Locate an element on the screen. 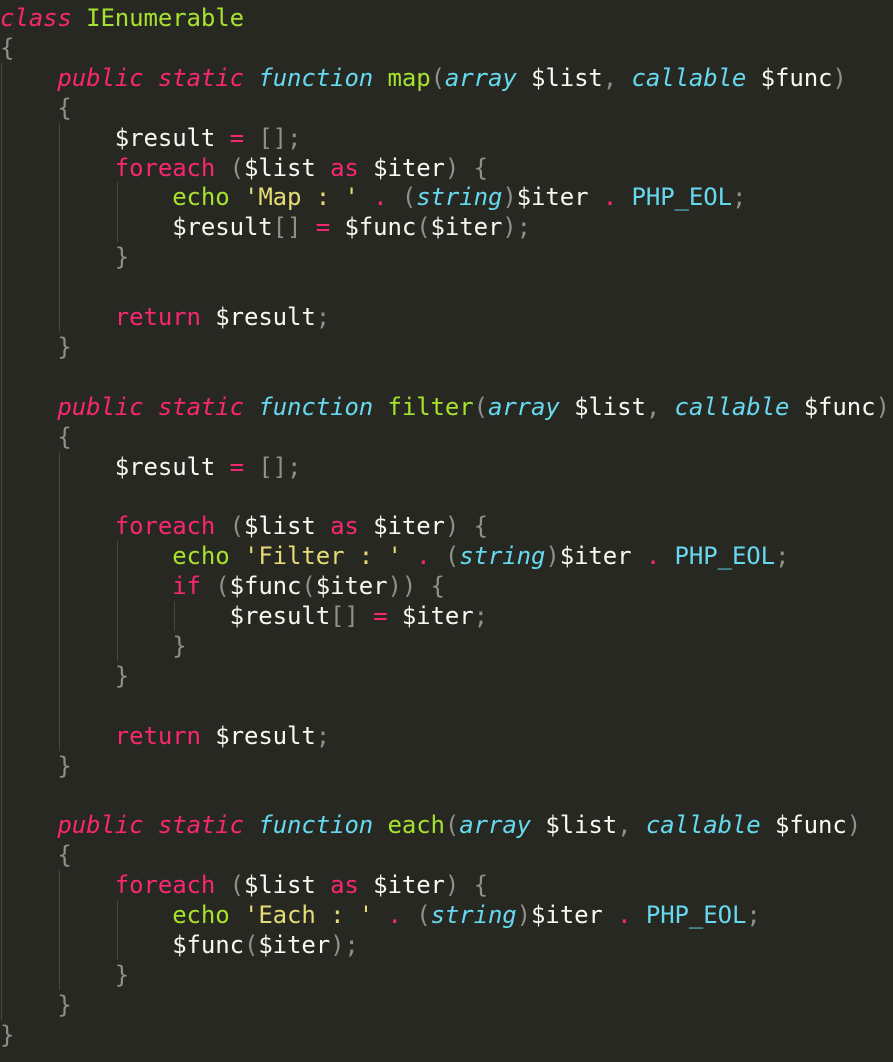 This screenshot has width=893, height=1062. code-token: $result is located at coordinates (280, 616).